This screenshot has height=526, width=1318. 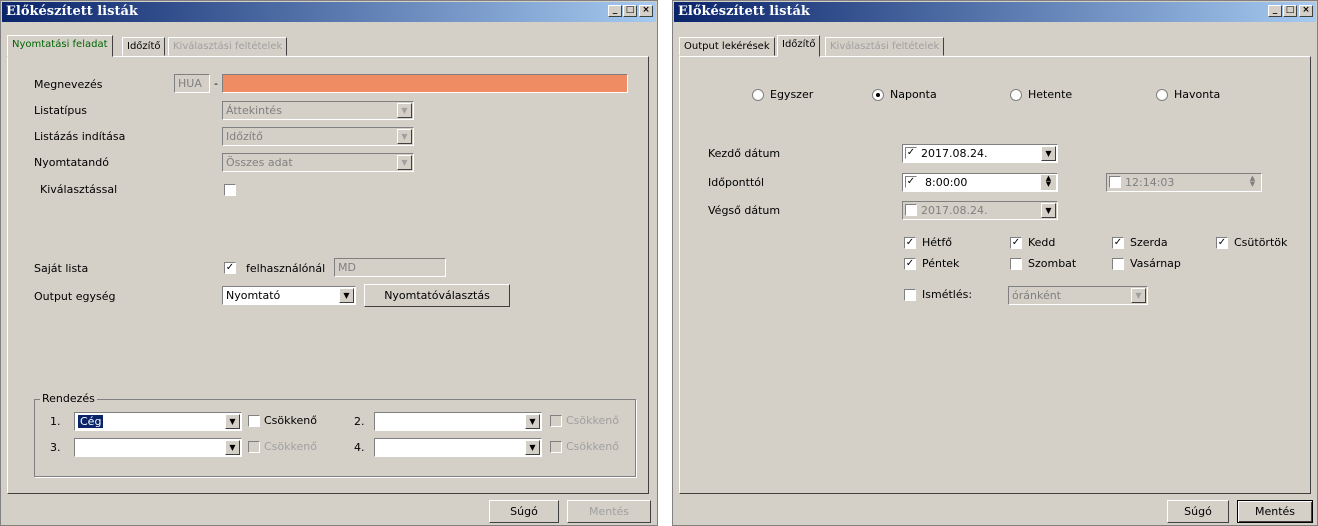 I want to click on listazas-label: Listázás indítása, so click(x=80, y=136).